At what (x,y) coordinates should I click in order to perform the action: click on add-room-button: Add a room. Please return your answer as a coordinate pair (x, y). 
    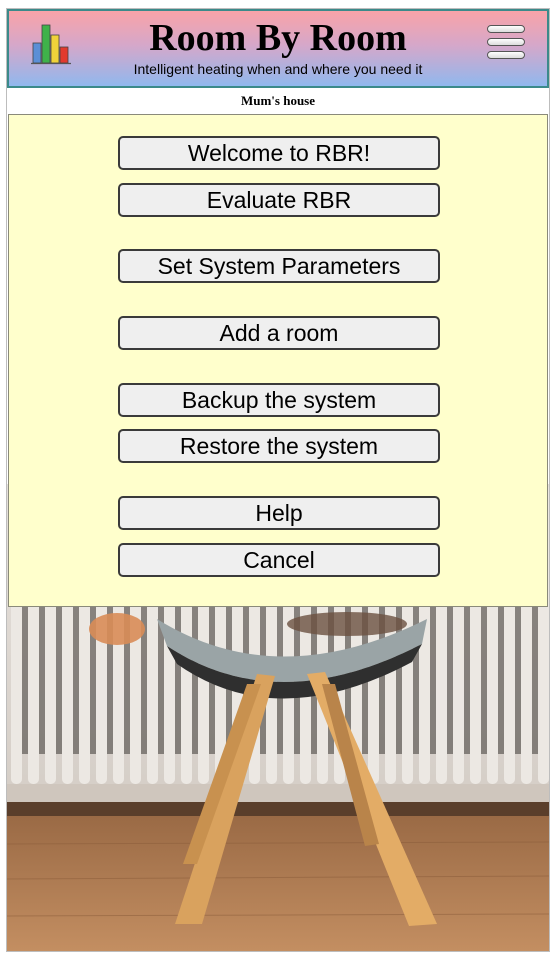
    Looking at the image, I should click on (279, 333).